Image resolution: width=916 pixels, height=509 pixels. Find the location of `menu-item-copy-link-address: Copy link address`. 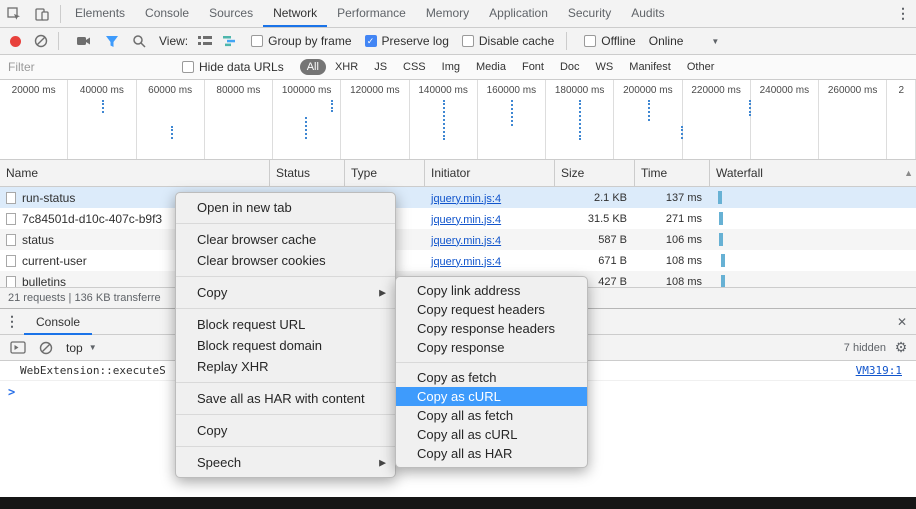

menu-item-copy-link-address: Copy link address is located at coordinates (491, 290).